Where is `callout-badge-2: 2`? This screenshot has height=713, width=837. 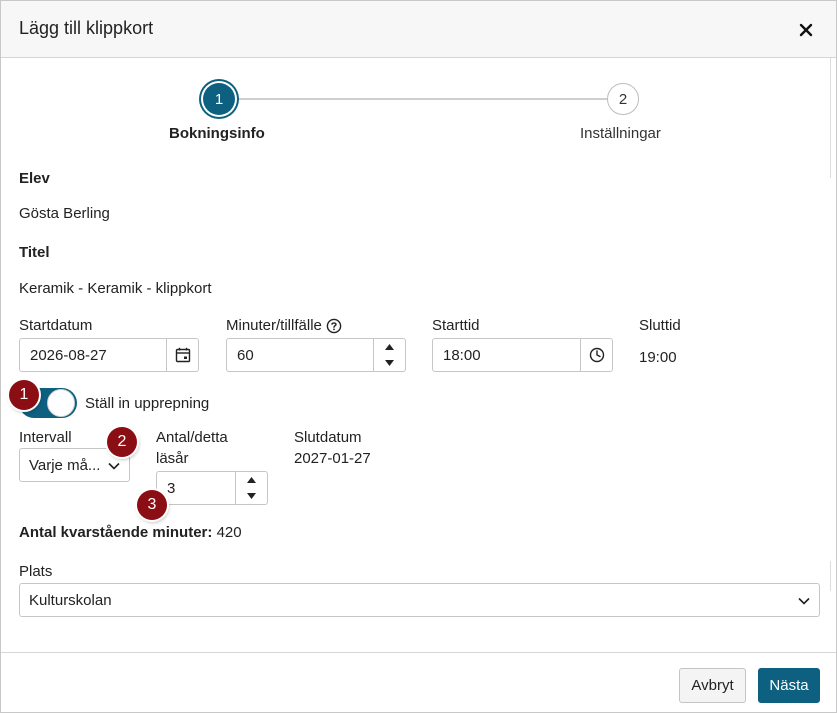 callout-badge-2: 2 is located at coordinates (122, 442).